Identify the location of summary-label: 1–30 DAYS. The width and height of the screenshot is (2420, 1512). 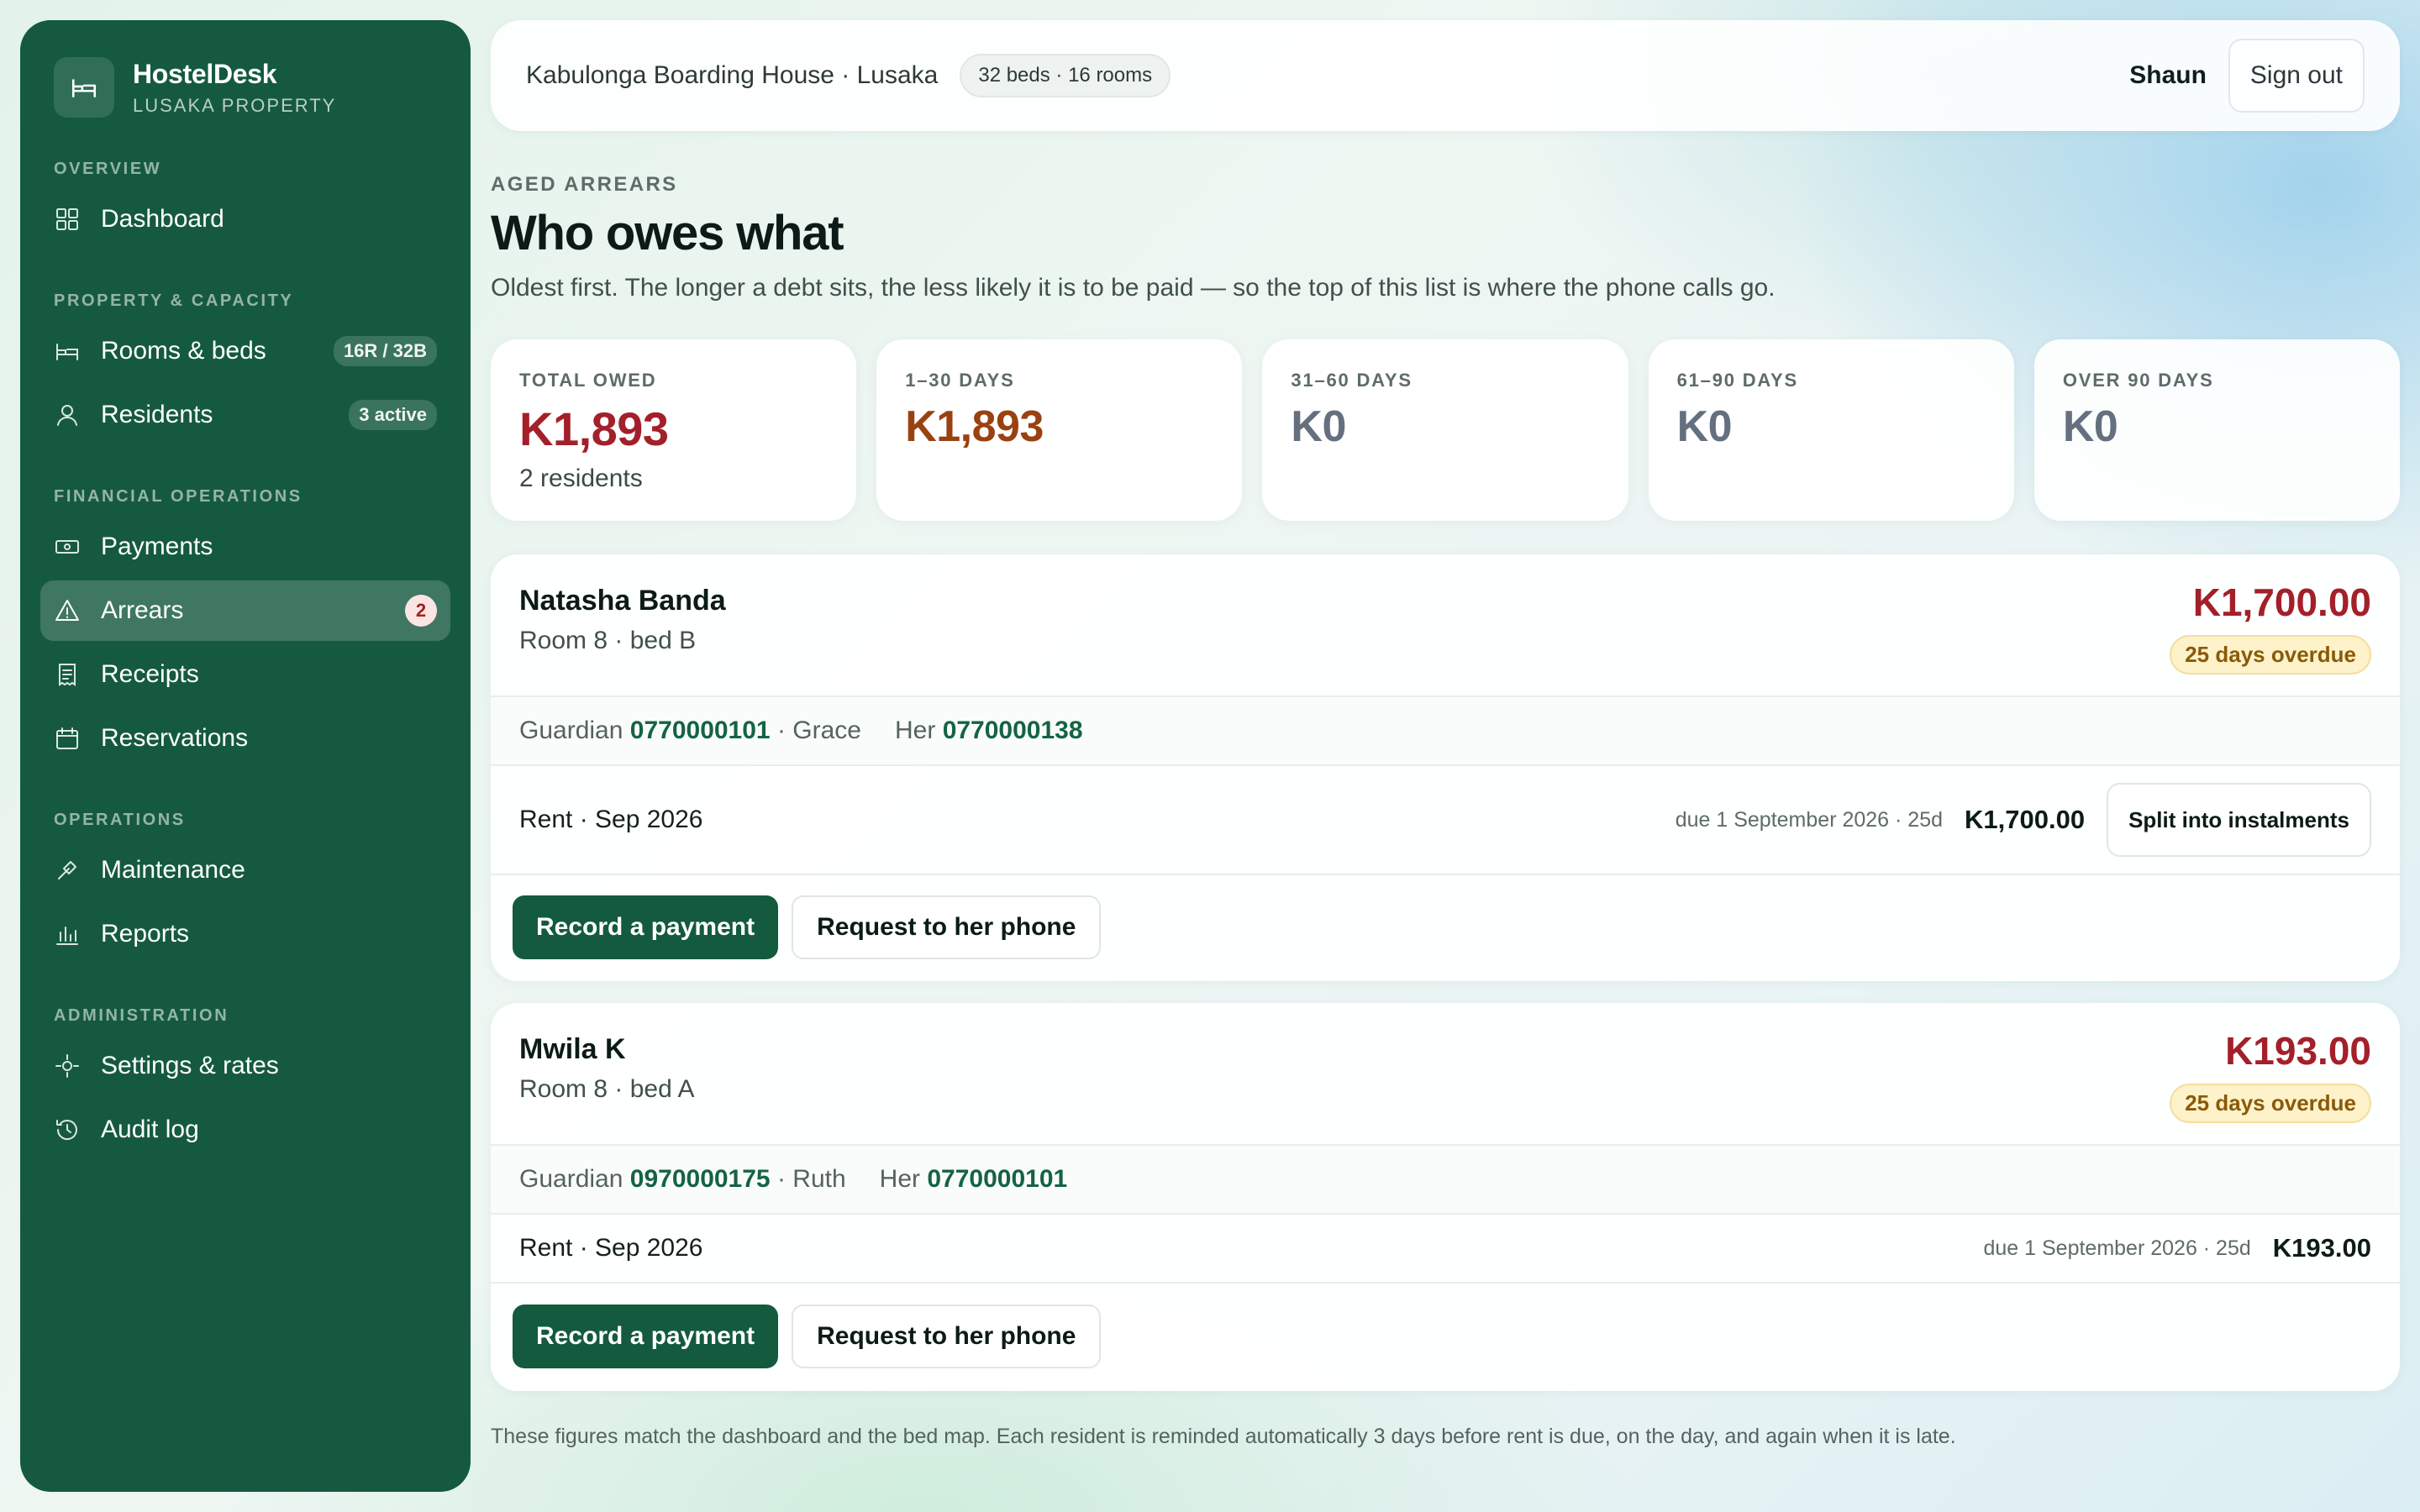
(960, 380).